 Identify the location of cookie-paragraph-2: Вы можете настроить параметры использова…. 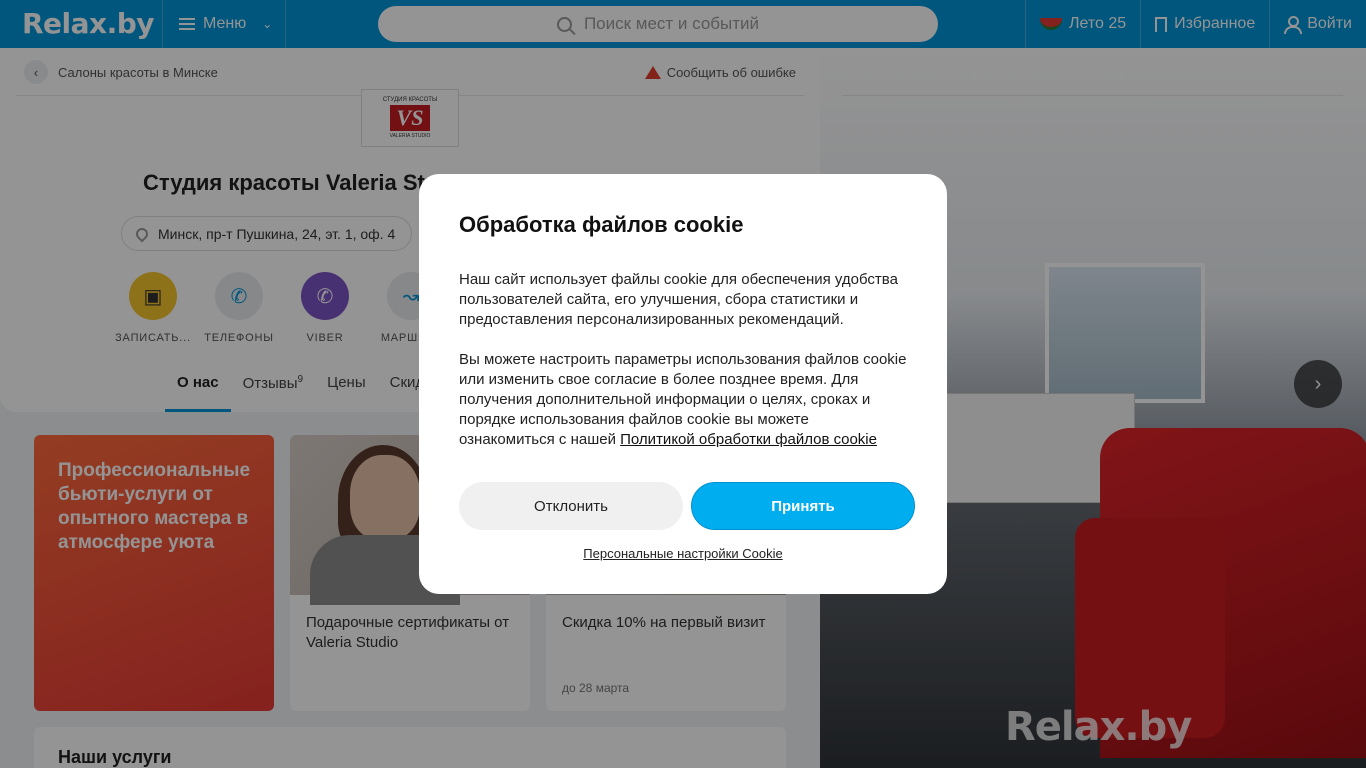
(683, 400).